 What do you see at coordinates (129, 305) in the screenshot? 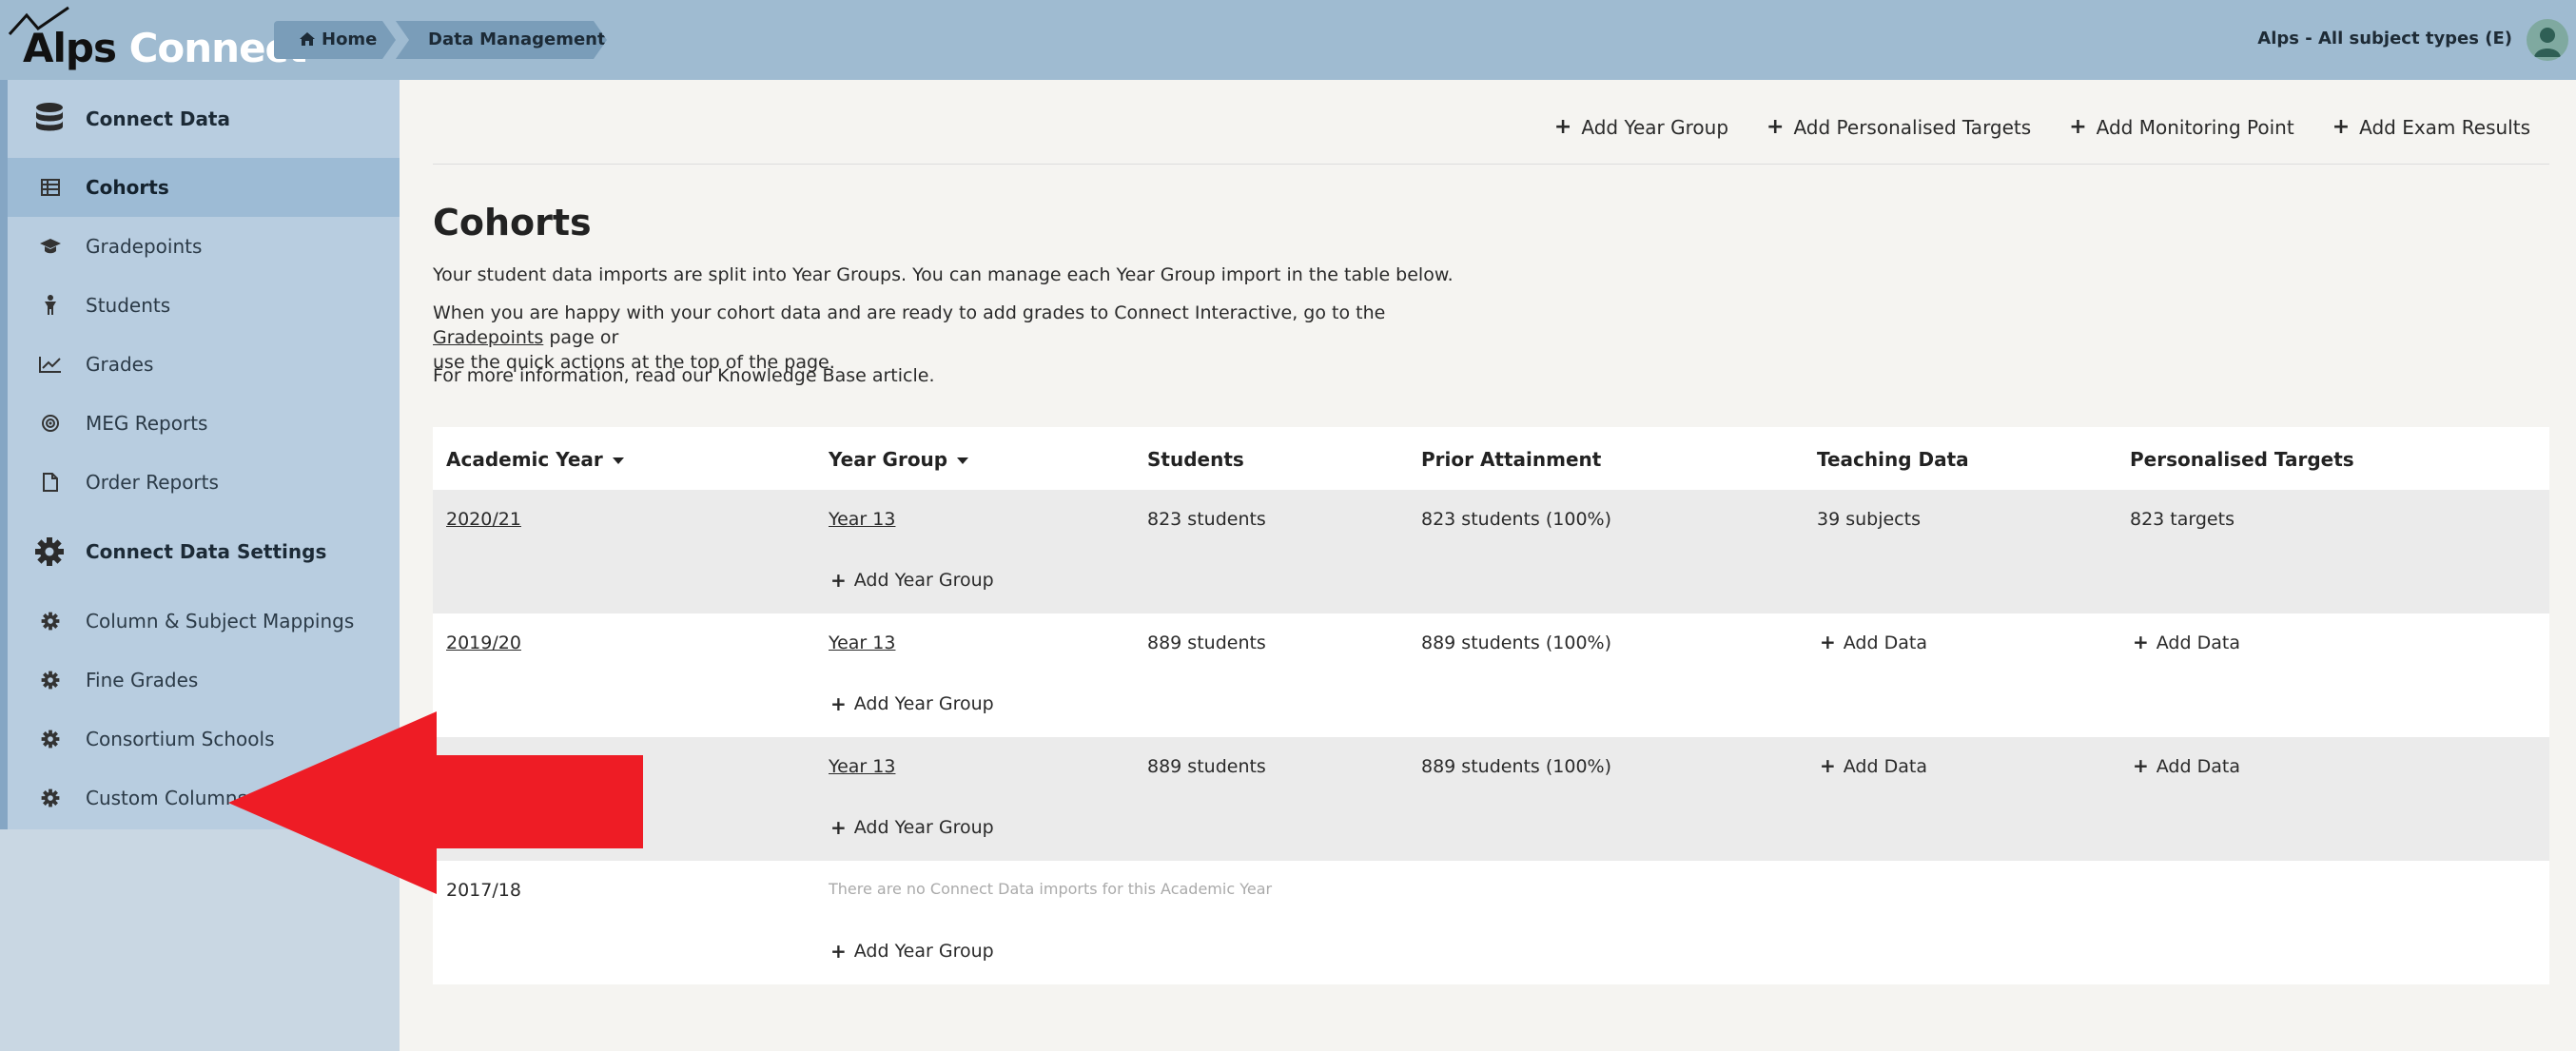
I see `sidebar-item-label: Students` at bounding box center [129, 305].